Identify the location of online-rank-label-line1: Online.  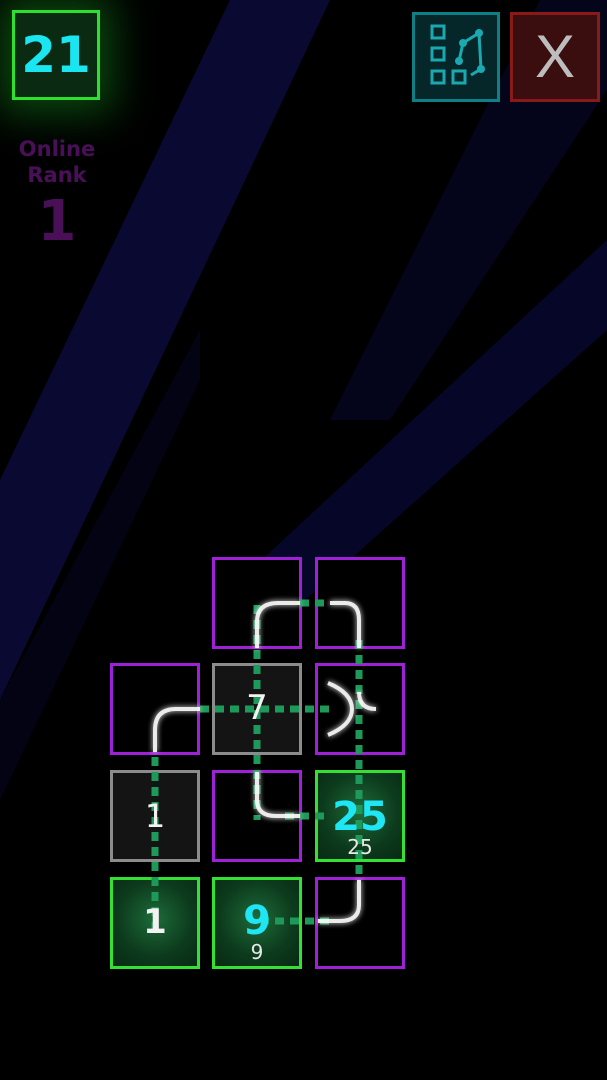
(57, 149).